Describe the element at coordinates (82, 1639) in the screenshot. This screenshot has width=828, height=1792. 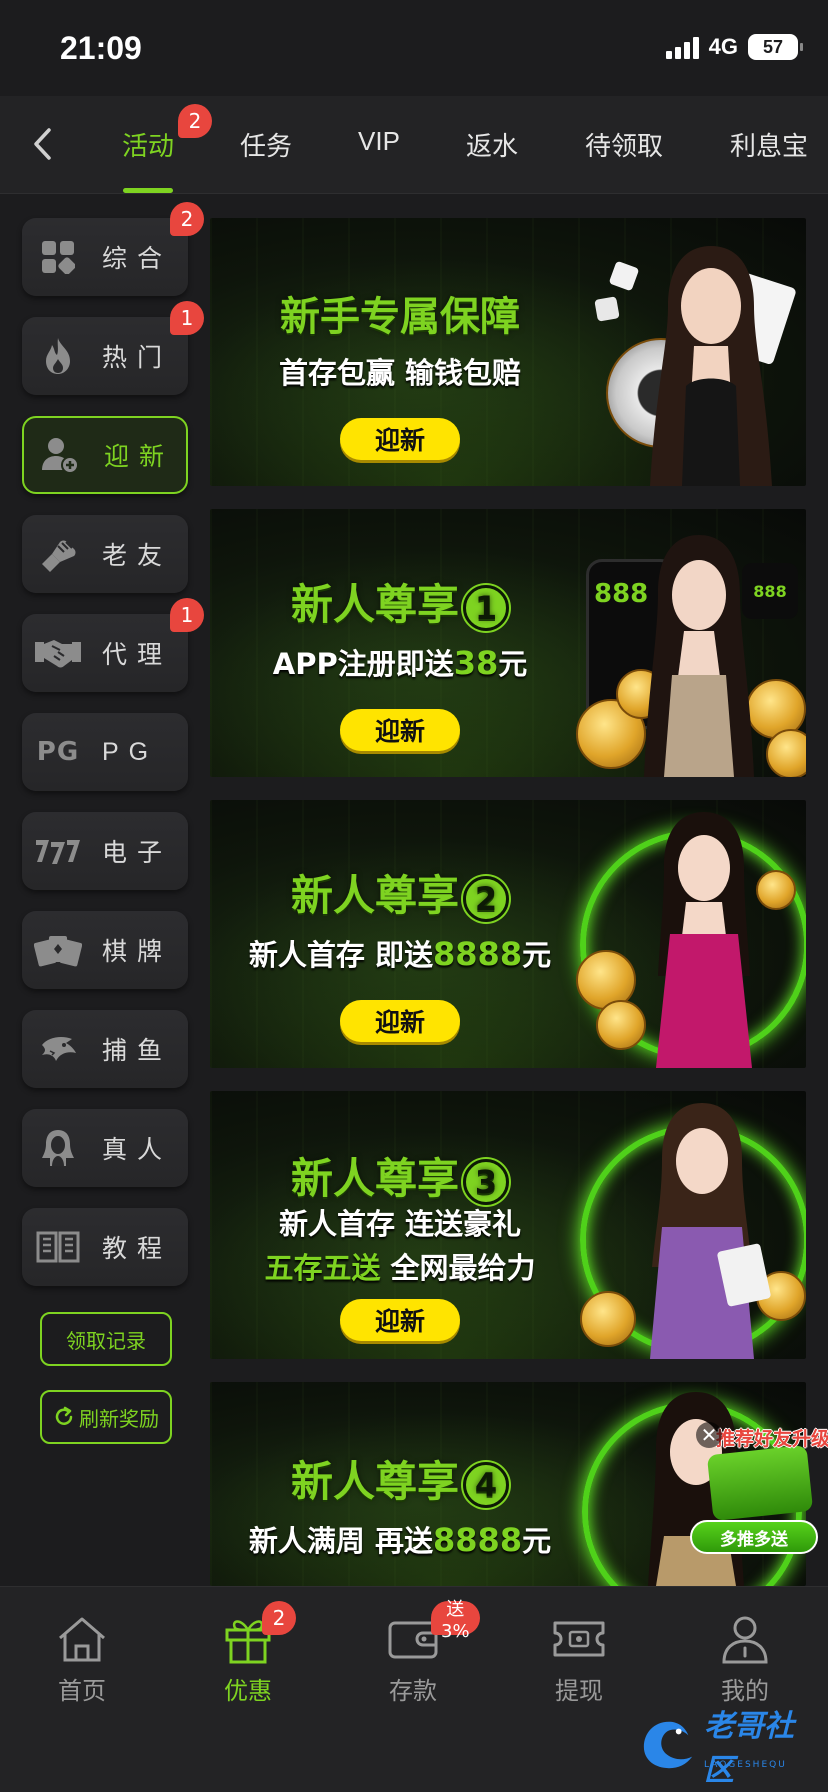
I see `home-icon` at that location.